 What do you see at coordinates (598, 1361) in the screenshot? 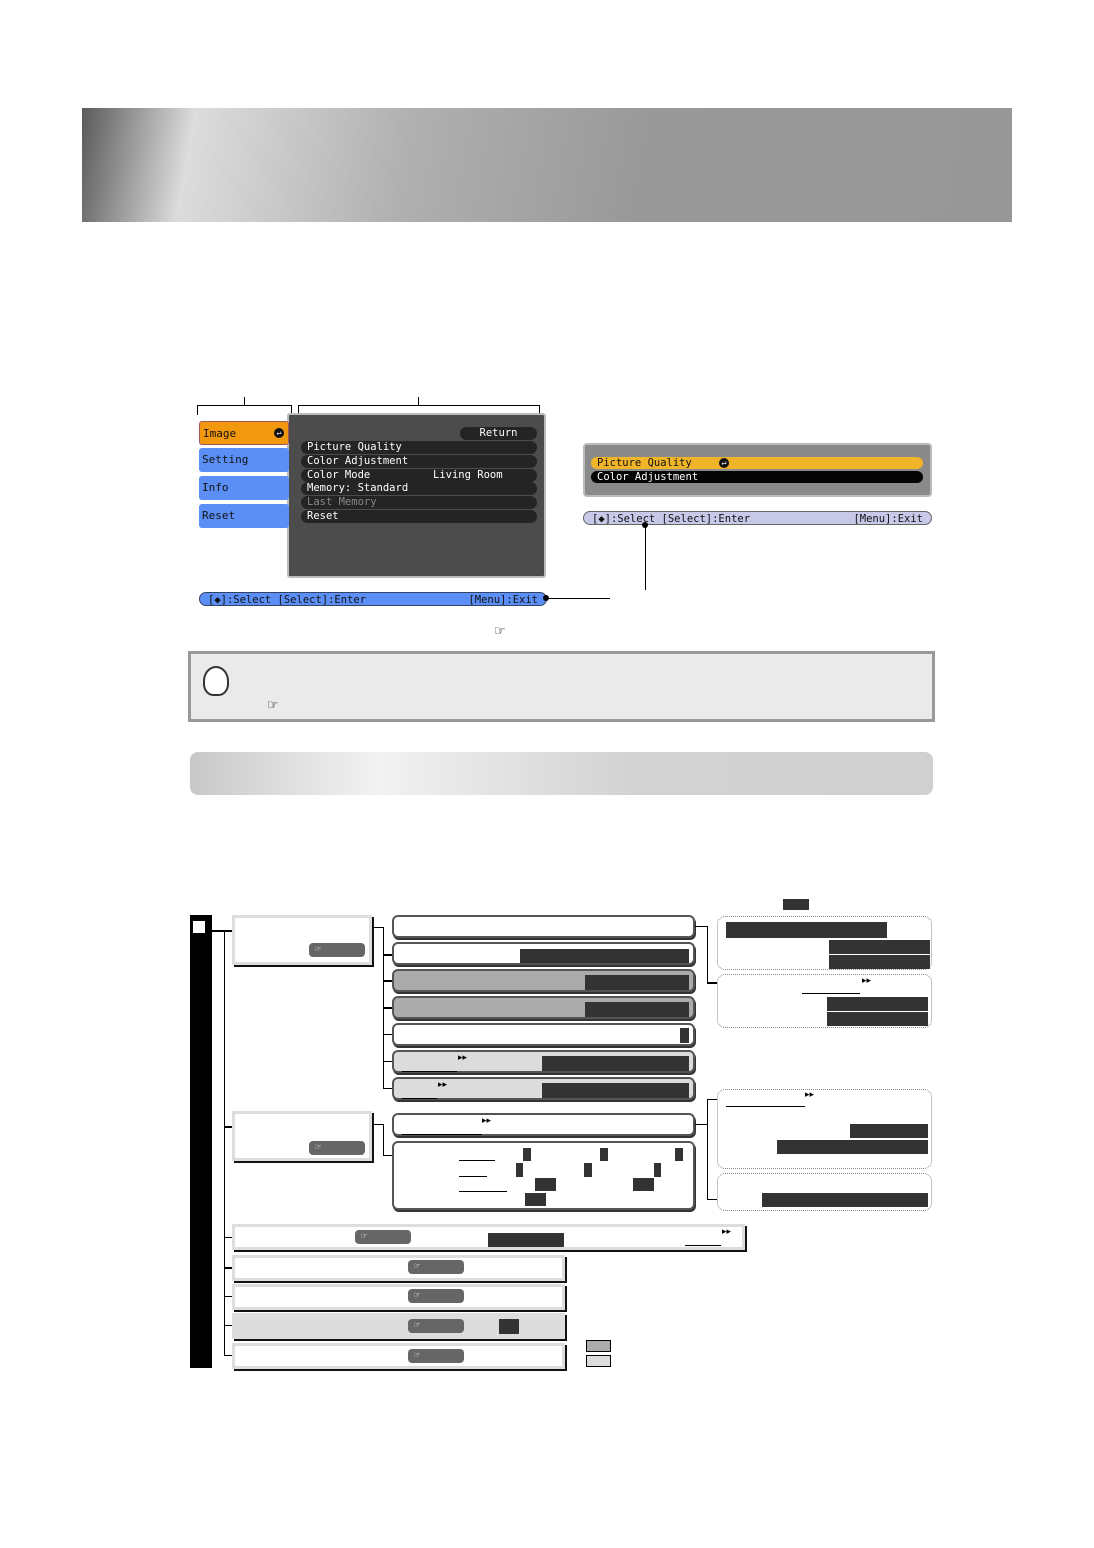
I see `legend-light-swatch` at bounding box center [598, 1361].